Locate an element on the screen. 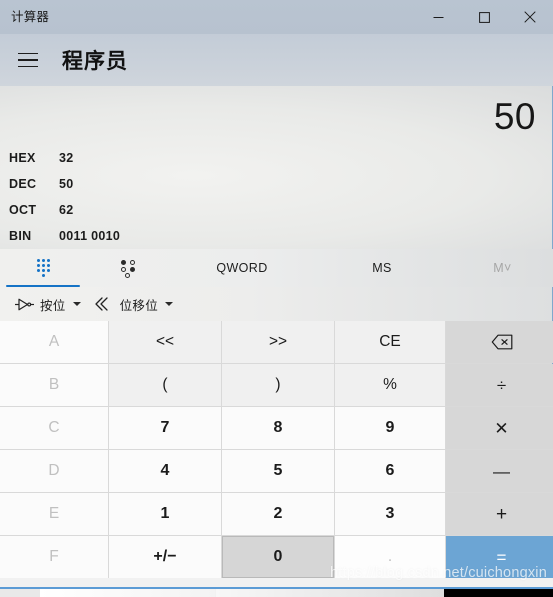 Image resolution: width=553 pixels, height=597 pixels. maximize-icon is located at coordinates (484, 17).